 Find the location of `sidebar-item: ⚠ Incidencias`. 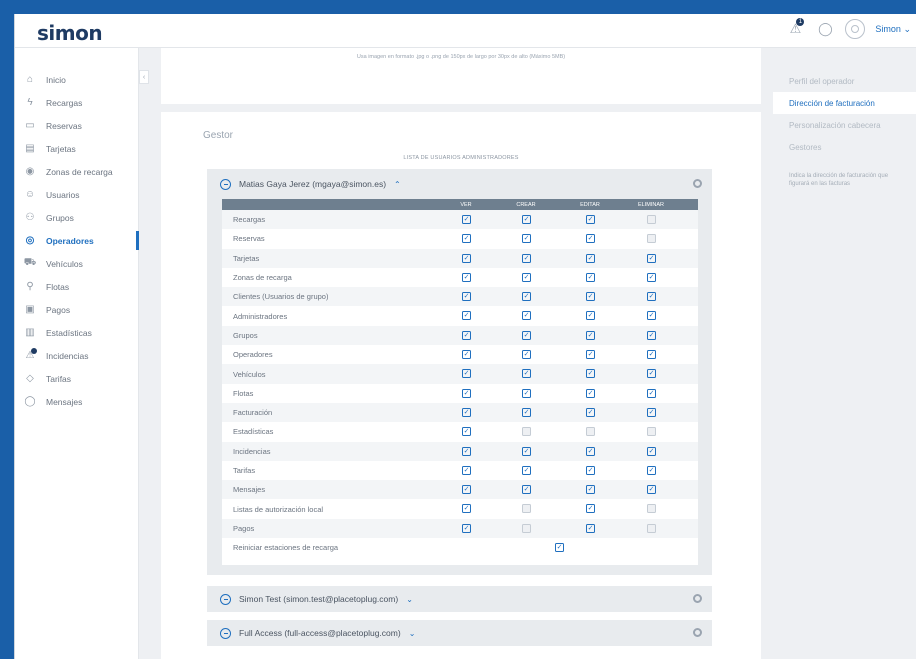

sidebar-item: ⚠ Incidencias is located at coordinates (76, 355).